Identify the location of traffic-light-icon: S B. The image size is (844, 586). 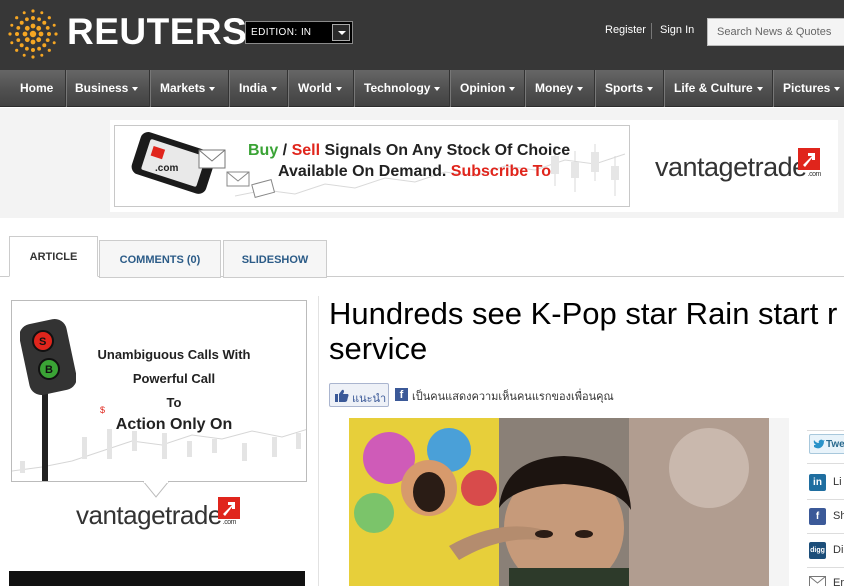
(48, 400).